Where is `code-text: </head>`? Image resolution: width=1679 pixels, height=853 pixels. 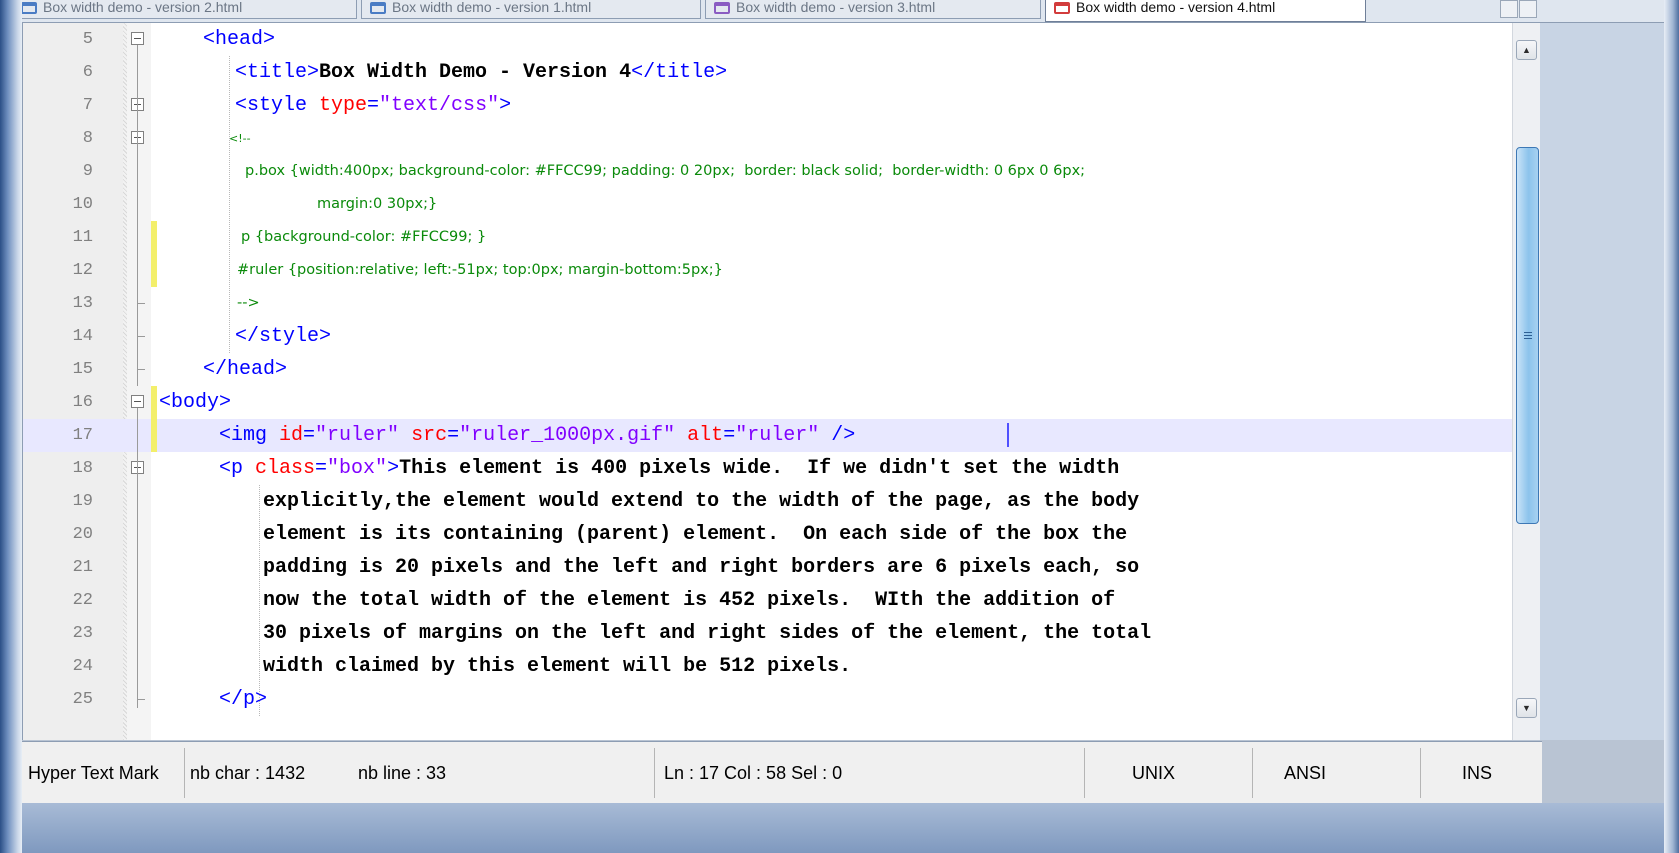 code-text: </head> is located at coordinates (245, 369).